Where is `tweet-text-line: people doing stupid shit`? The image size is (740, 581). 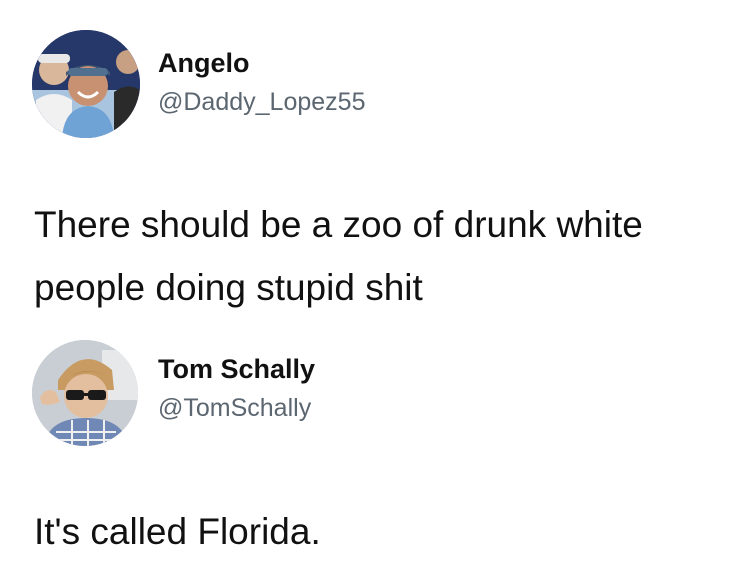 tweet-text-line: people doing stupid shit is located at coordinates (228, 287).